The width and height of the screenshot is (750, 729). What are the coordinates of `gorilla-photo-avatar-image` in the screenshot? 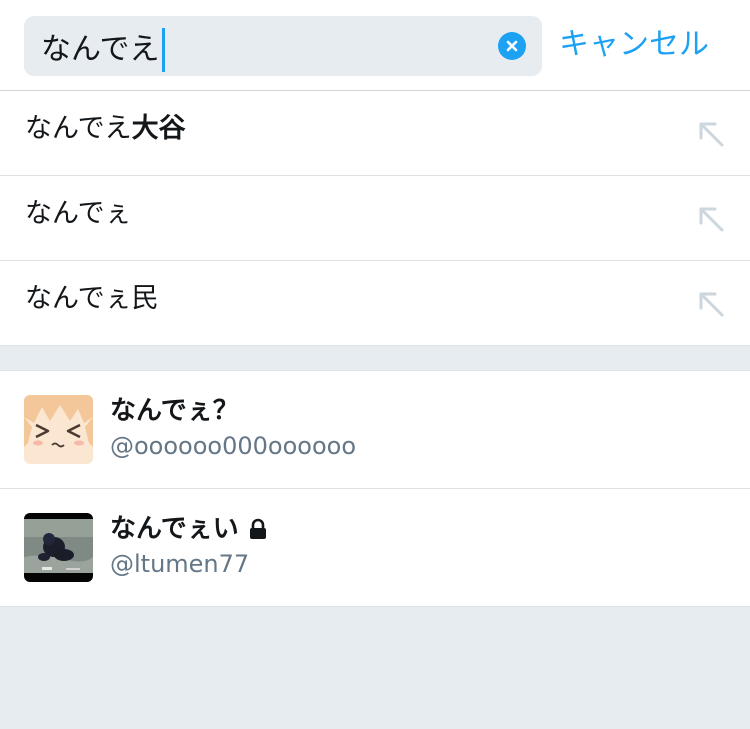 It's located at (58, 547).